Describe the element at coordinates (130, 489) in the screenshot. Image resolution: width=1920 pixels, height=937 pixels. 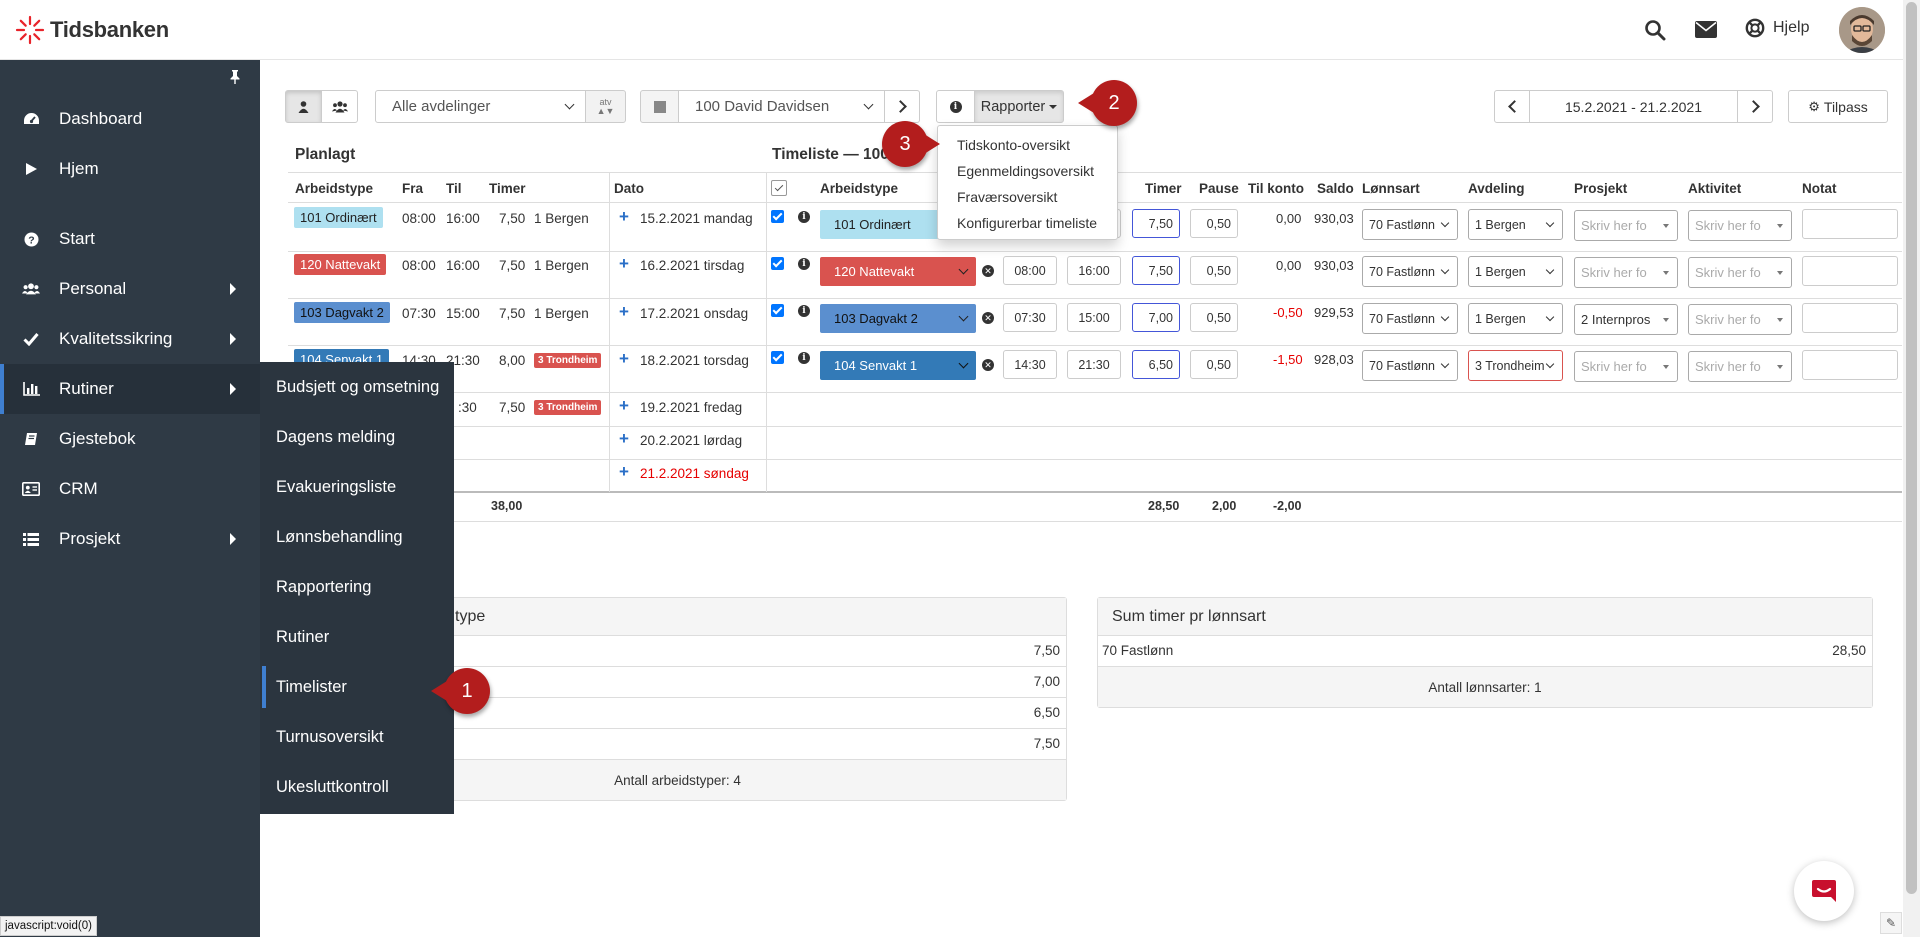
I see `sidebar-item-crm: CRM` at that location.